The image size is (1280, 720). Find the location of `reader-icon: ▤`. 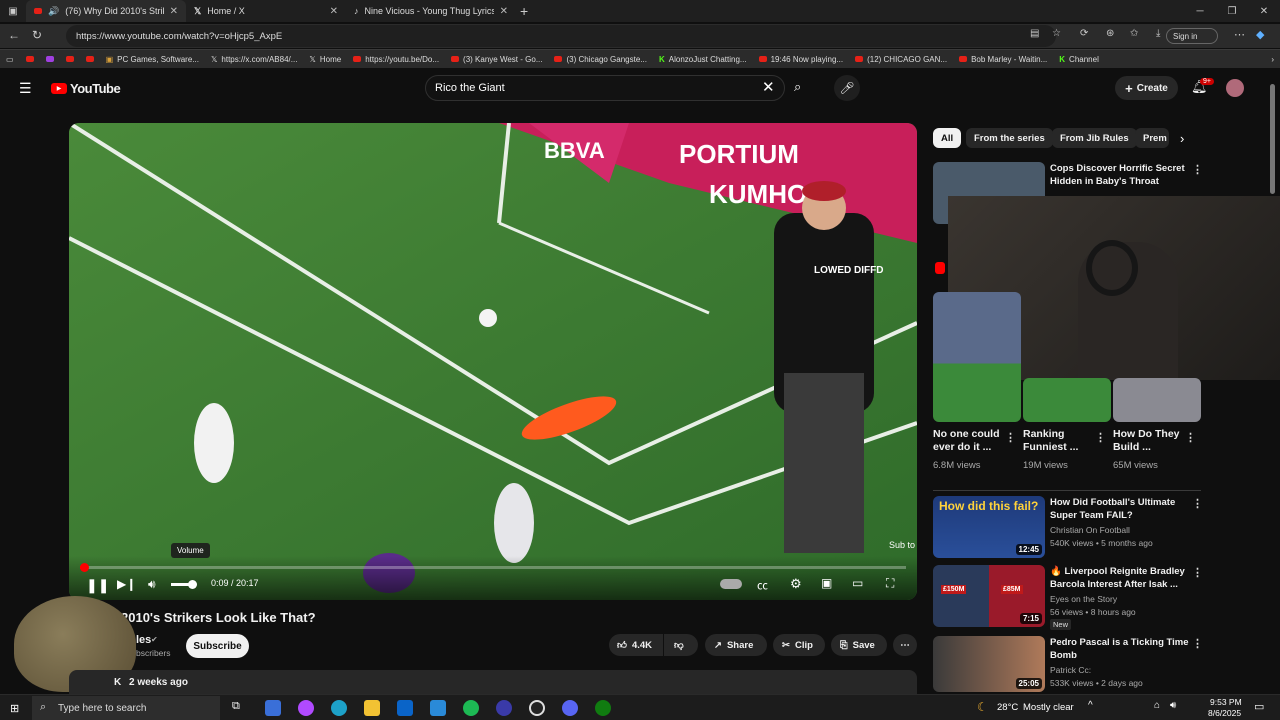

reader-icon: ▤ is located at coordinates (1034, 33).